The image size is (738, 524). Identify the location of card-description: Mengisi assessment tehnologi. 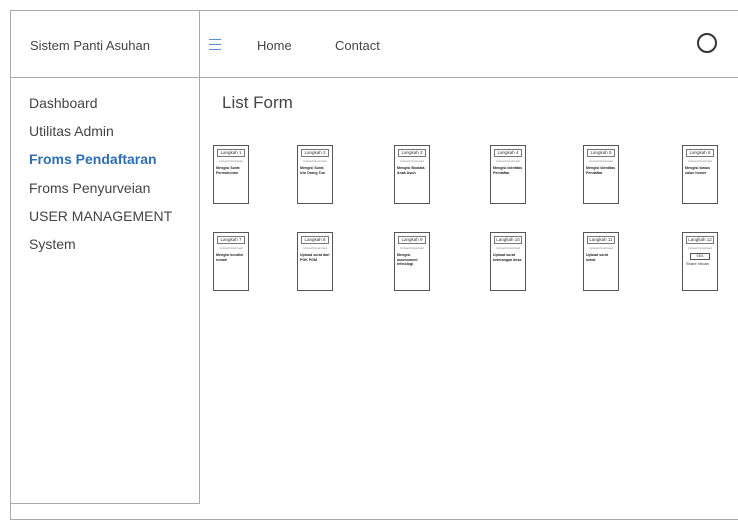
(407, 260).